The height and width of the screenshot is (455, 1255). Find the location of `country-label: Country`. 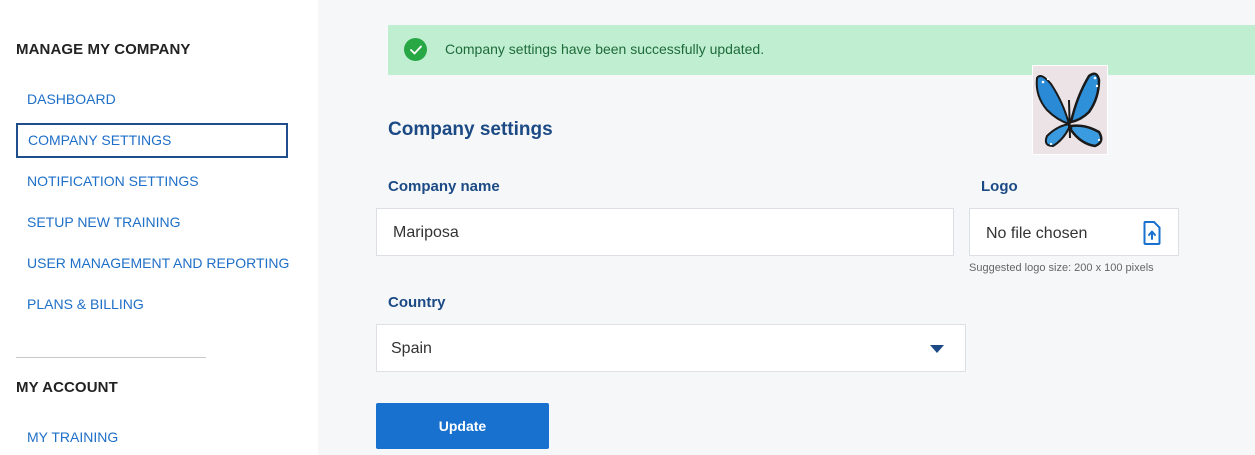

country-label: Country is located at coordinates (417, 302).